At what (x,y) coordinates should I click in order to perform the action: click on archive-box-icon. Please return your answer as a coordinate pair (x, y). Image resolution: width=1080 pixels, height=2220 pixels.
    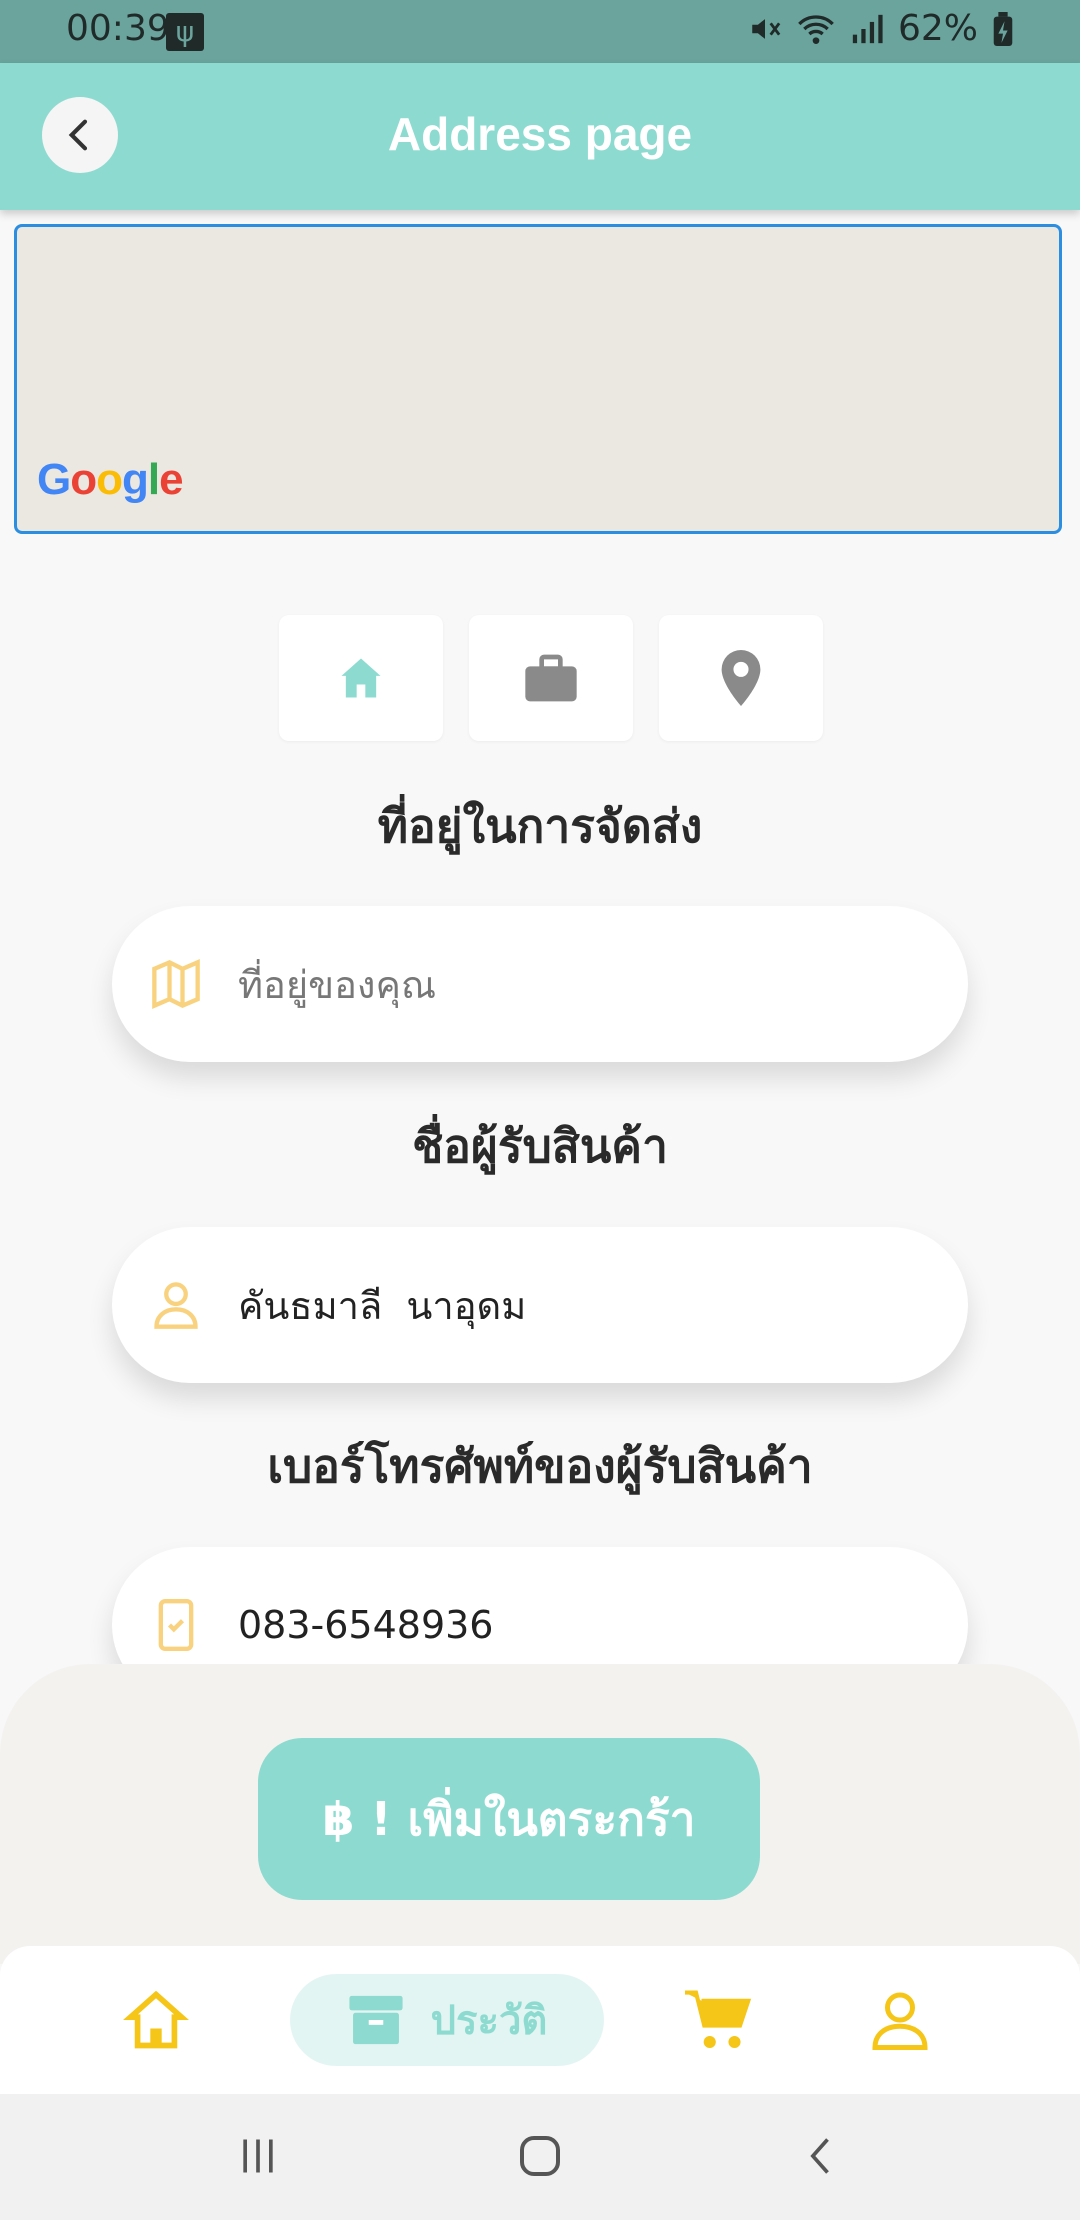
    Looking at the image, I should click on (376, 2020).